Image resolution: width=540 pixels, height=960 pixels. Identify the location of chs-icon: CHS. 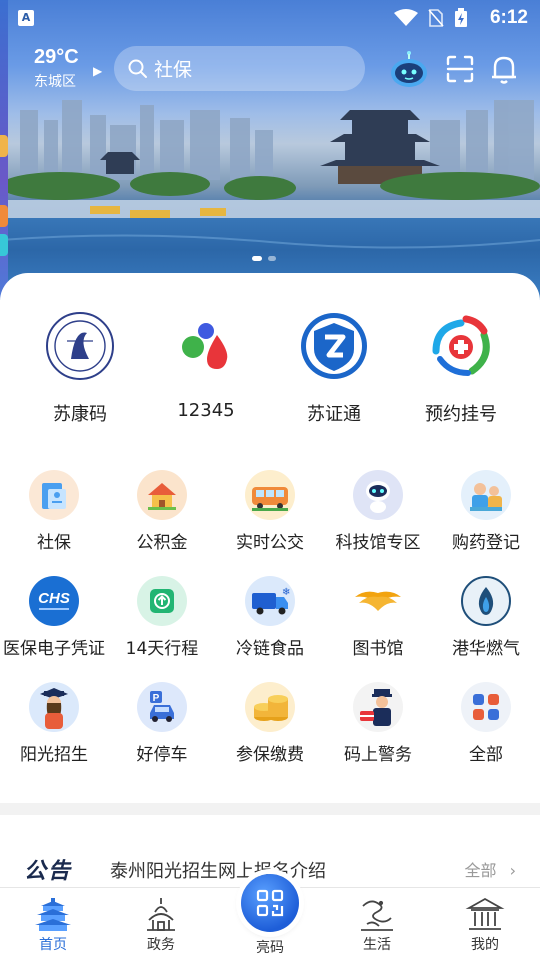
(54, 601).